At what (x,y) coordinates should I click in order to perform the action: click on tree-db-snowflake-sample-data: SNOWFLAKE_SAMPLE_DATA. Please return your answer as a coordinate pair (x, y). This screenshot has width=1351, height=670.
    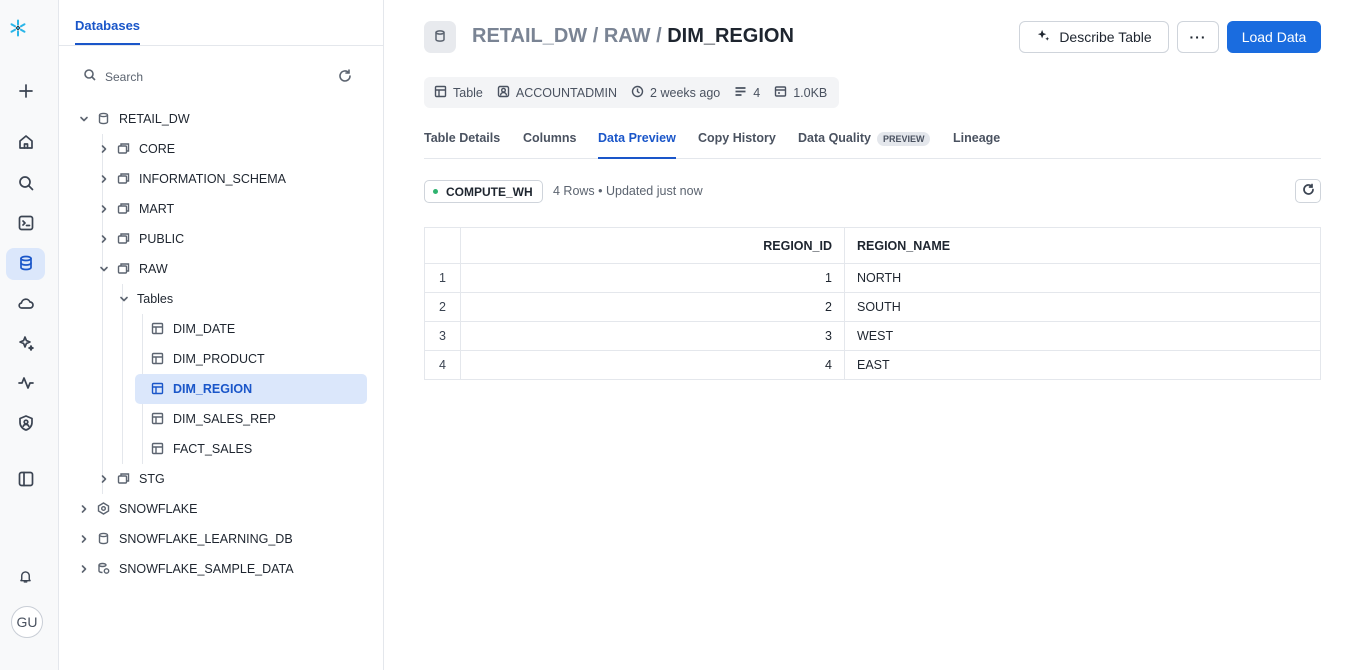
    Looking at the image, I should click on (213, 569).